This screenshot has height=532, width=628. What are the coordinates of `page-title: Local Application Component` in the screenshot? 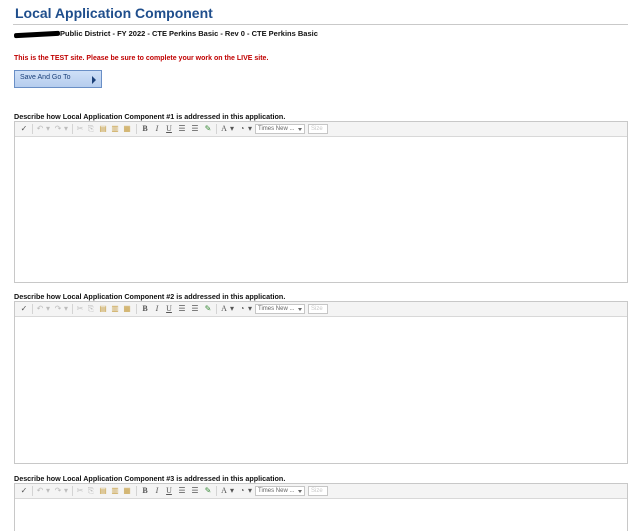 It's located at (114, 13).